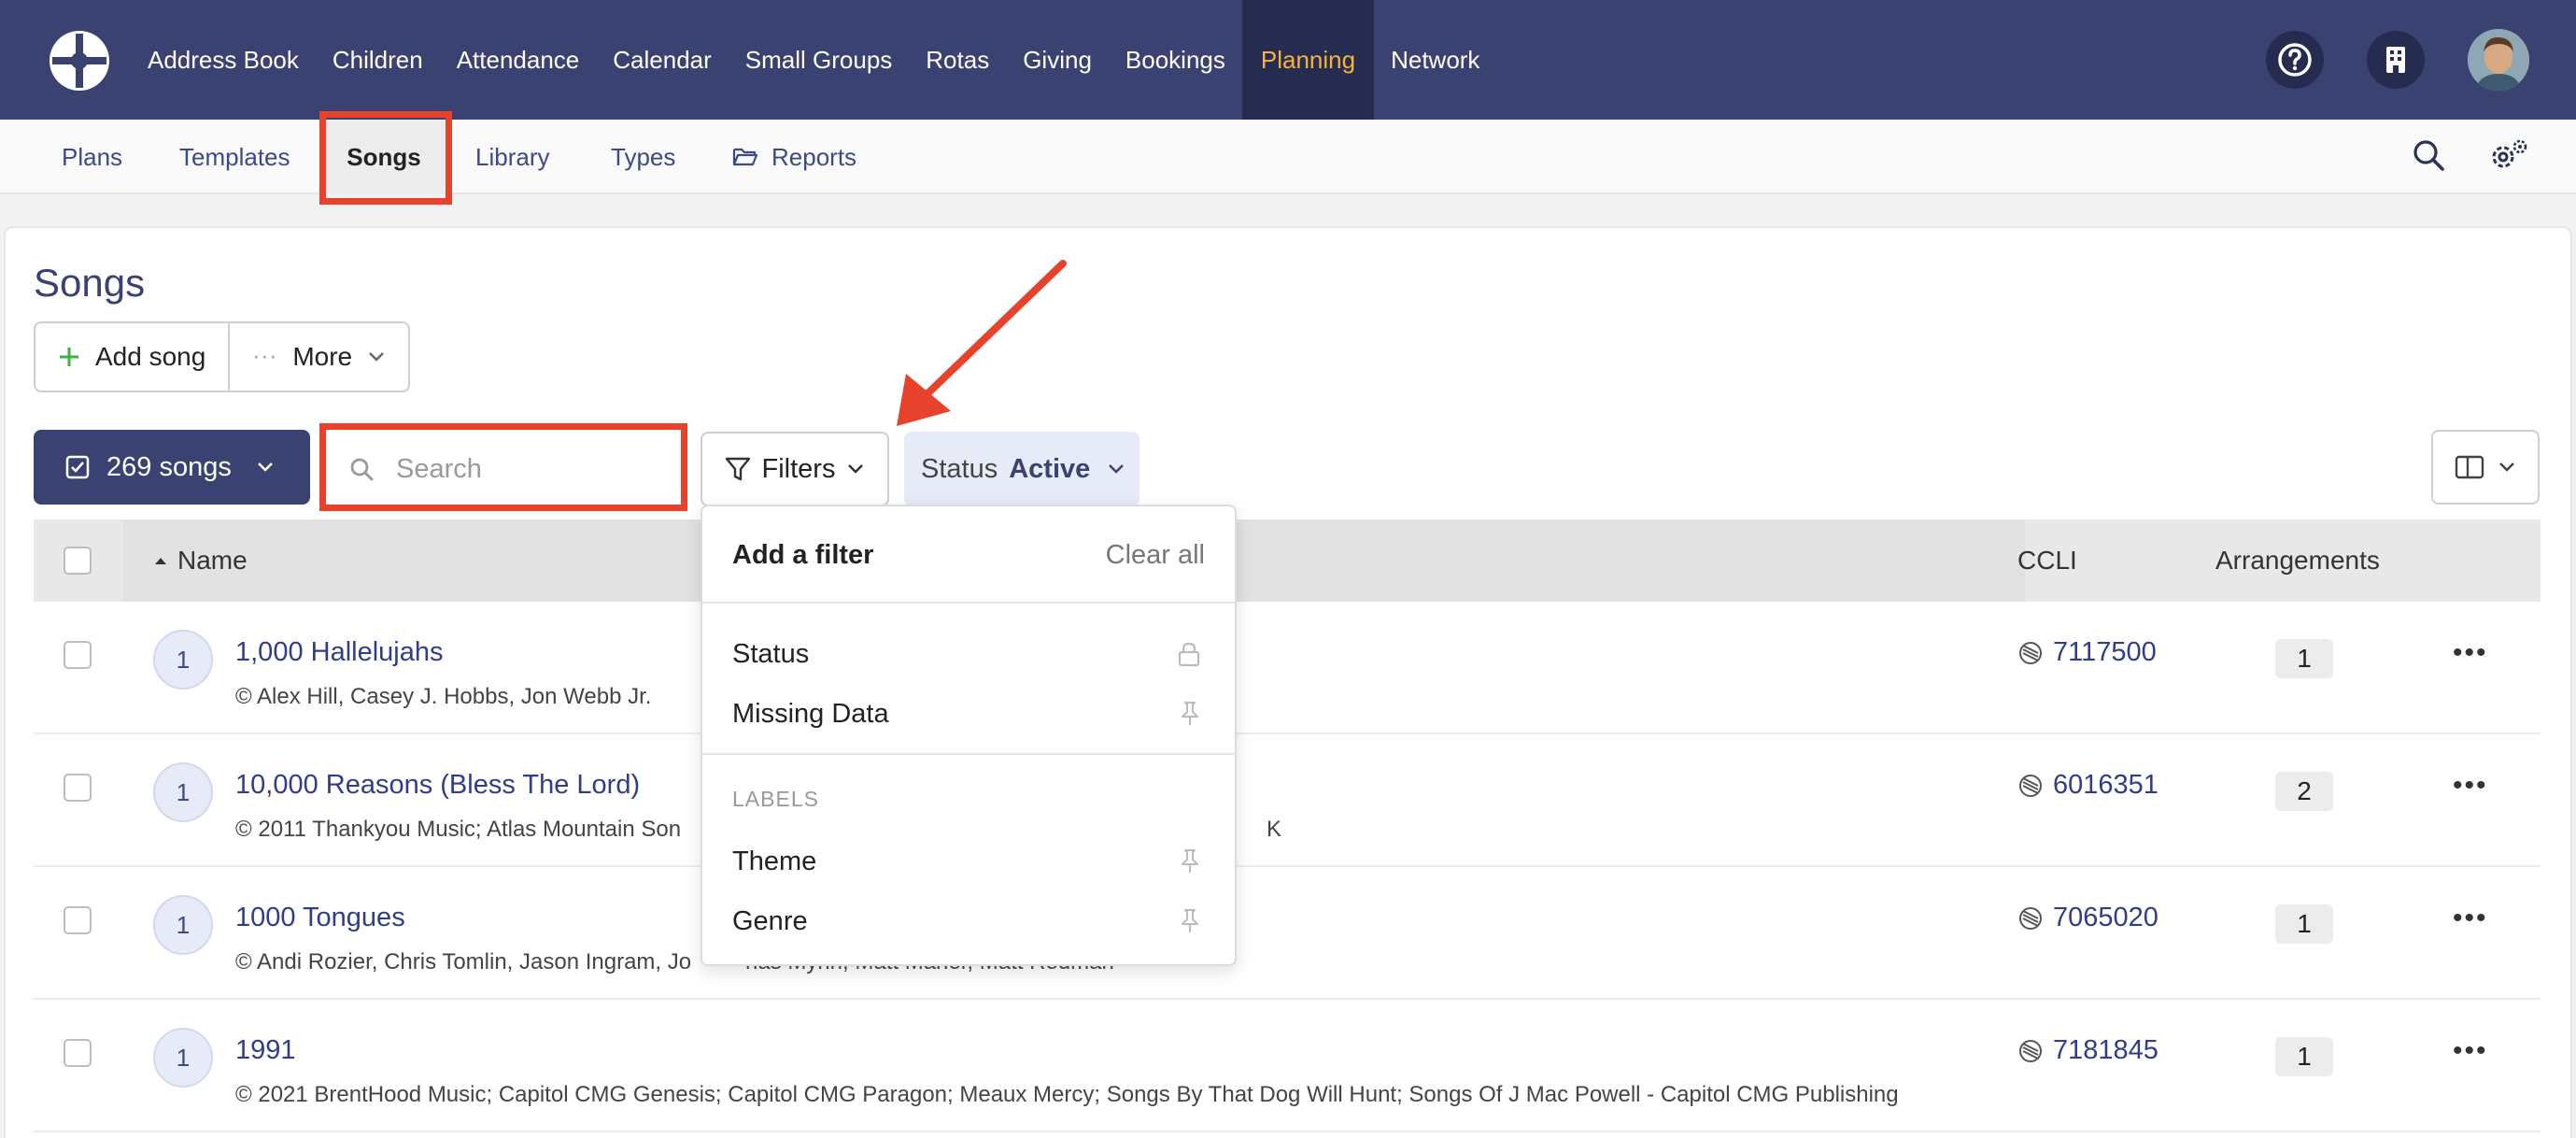 The width and height of the screenshot is (2576, 1138). I want to click on ccli-link: 7065020, so click(2087, 918).